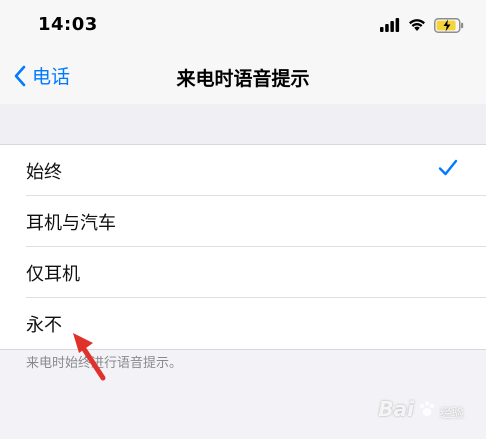 The height and width of the screenshot is (439, 486). I want to click on checkmark-icon, so click(448, 167).